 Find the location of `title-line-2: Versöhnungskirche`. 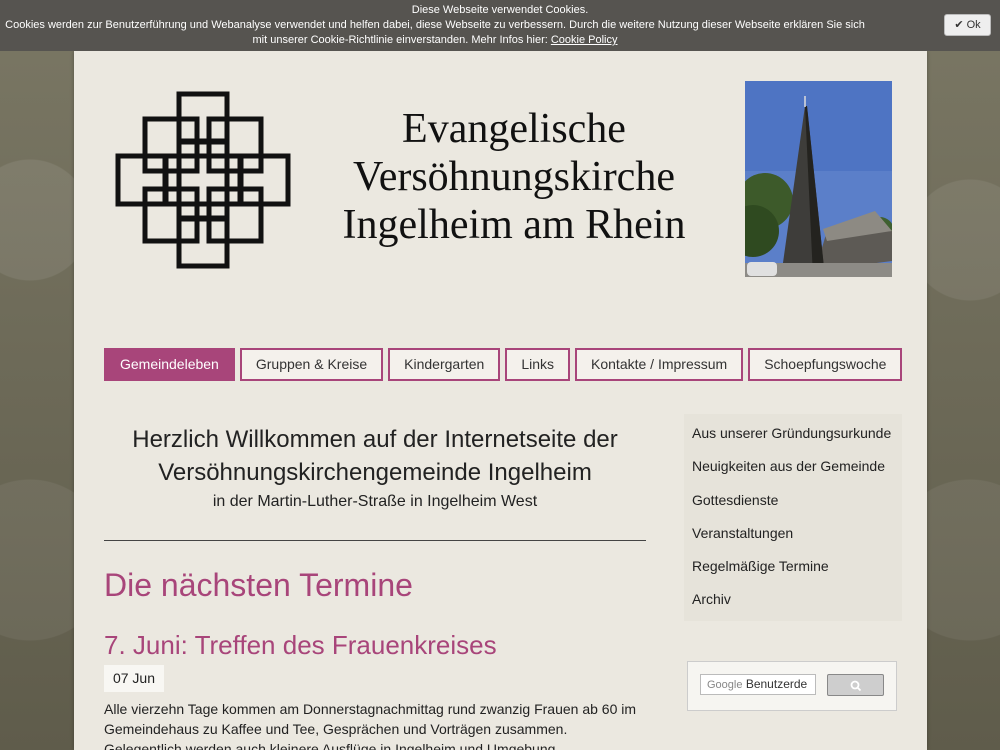

title-line-2: Versöhnungskirche is located at coordinates (514, 177).